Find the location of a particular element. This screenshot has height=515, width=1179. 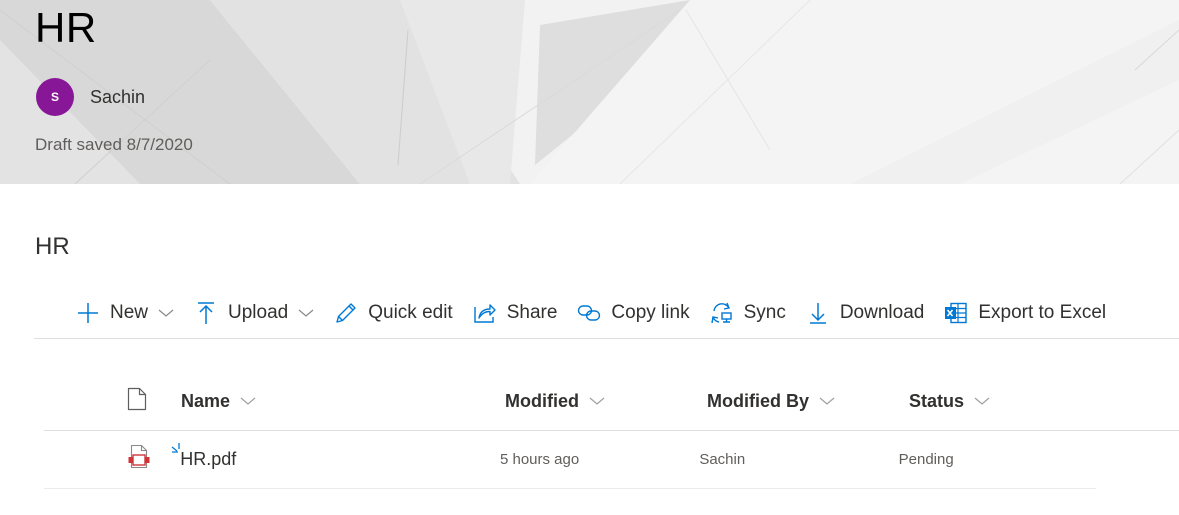

download-button: Download is located at coordinates (865, 313).